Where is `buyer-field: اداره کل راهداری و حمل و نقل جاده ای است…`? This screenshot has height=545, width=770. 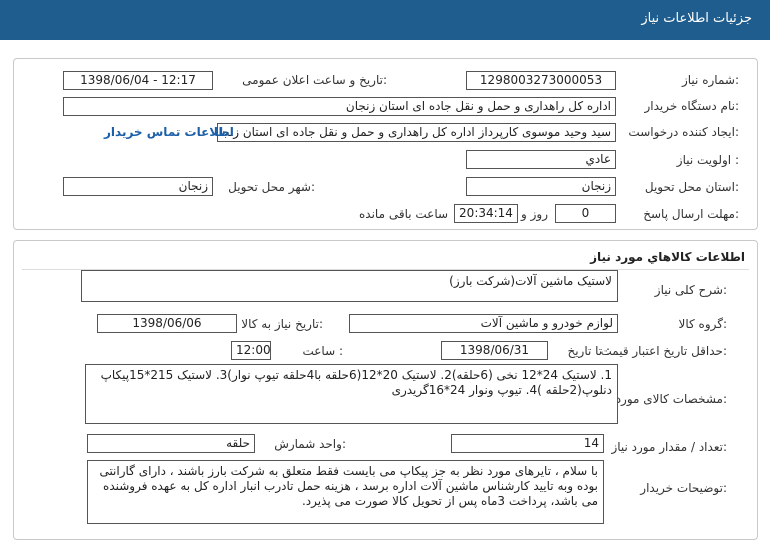
buyer-field: اداره کل راهداری و حمل و نقل جاده ای است… is located at coordinates (339, 106).